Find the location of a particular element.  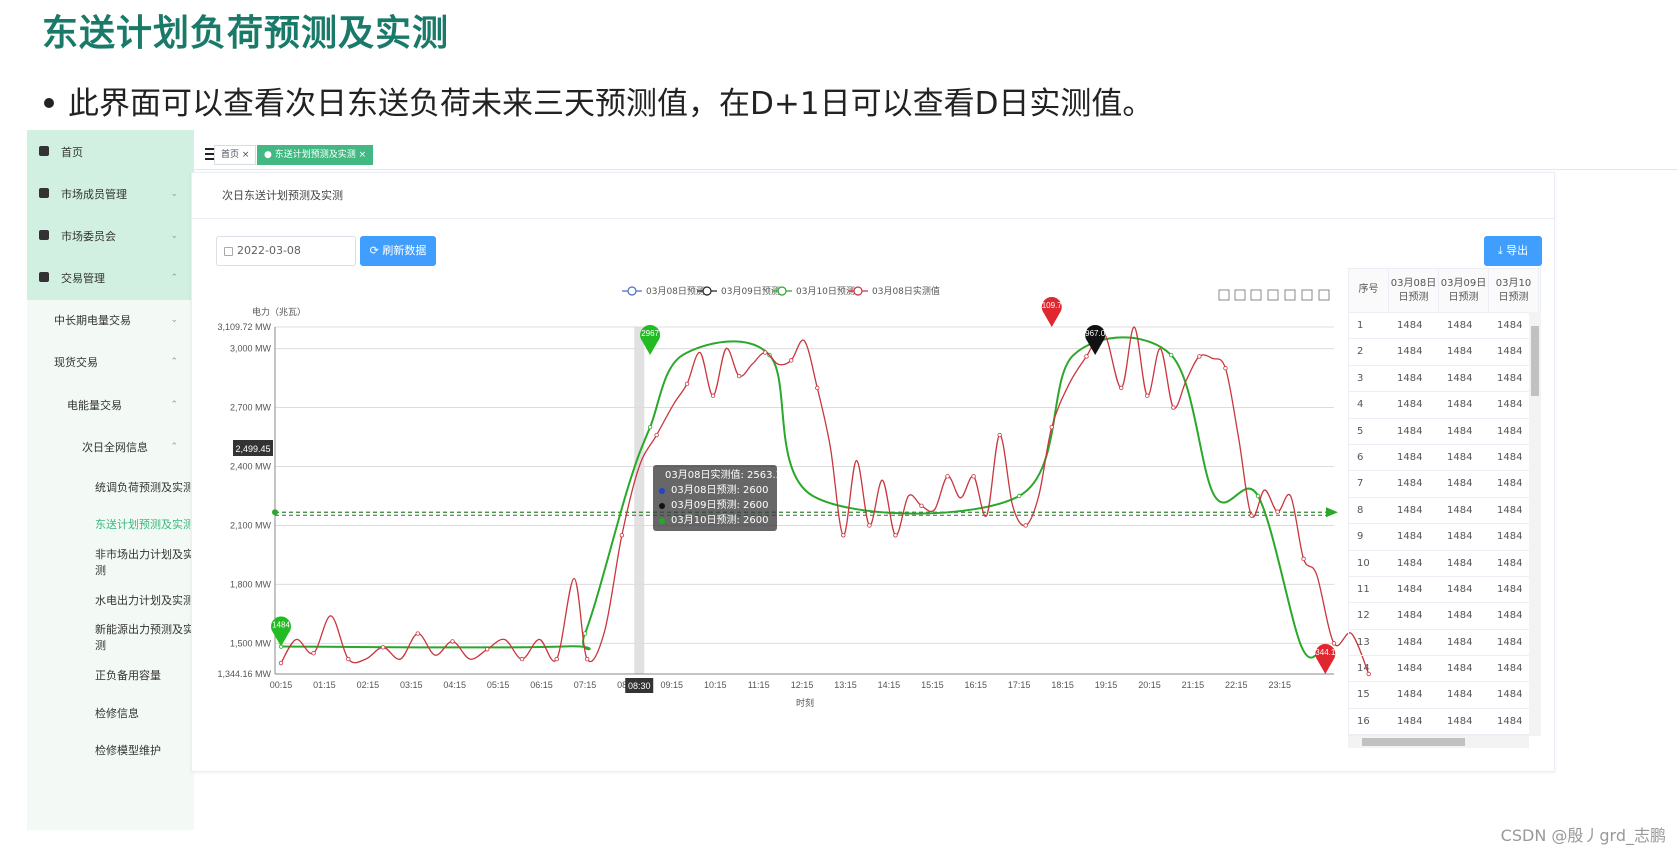

x-tick-label: 05:15 is located at coordinates (498, 685).